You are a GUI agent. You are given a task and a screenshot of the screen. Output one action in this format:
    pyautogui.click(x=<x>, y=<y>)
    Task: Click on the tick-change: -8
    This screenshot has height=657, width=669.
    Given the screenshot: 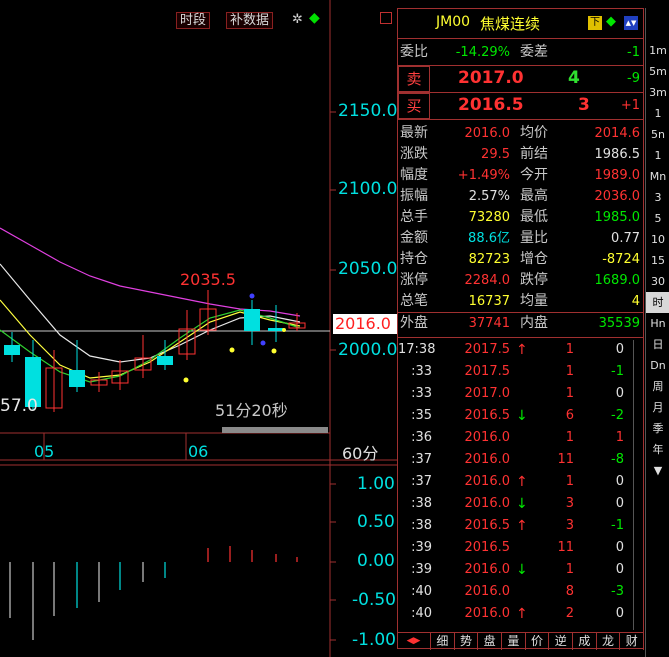 What is the action you would take?
    pyautogui.click(x=617, y=459)
    